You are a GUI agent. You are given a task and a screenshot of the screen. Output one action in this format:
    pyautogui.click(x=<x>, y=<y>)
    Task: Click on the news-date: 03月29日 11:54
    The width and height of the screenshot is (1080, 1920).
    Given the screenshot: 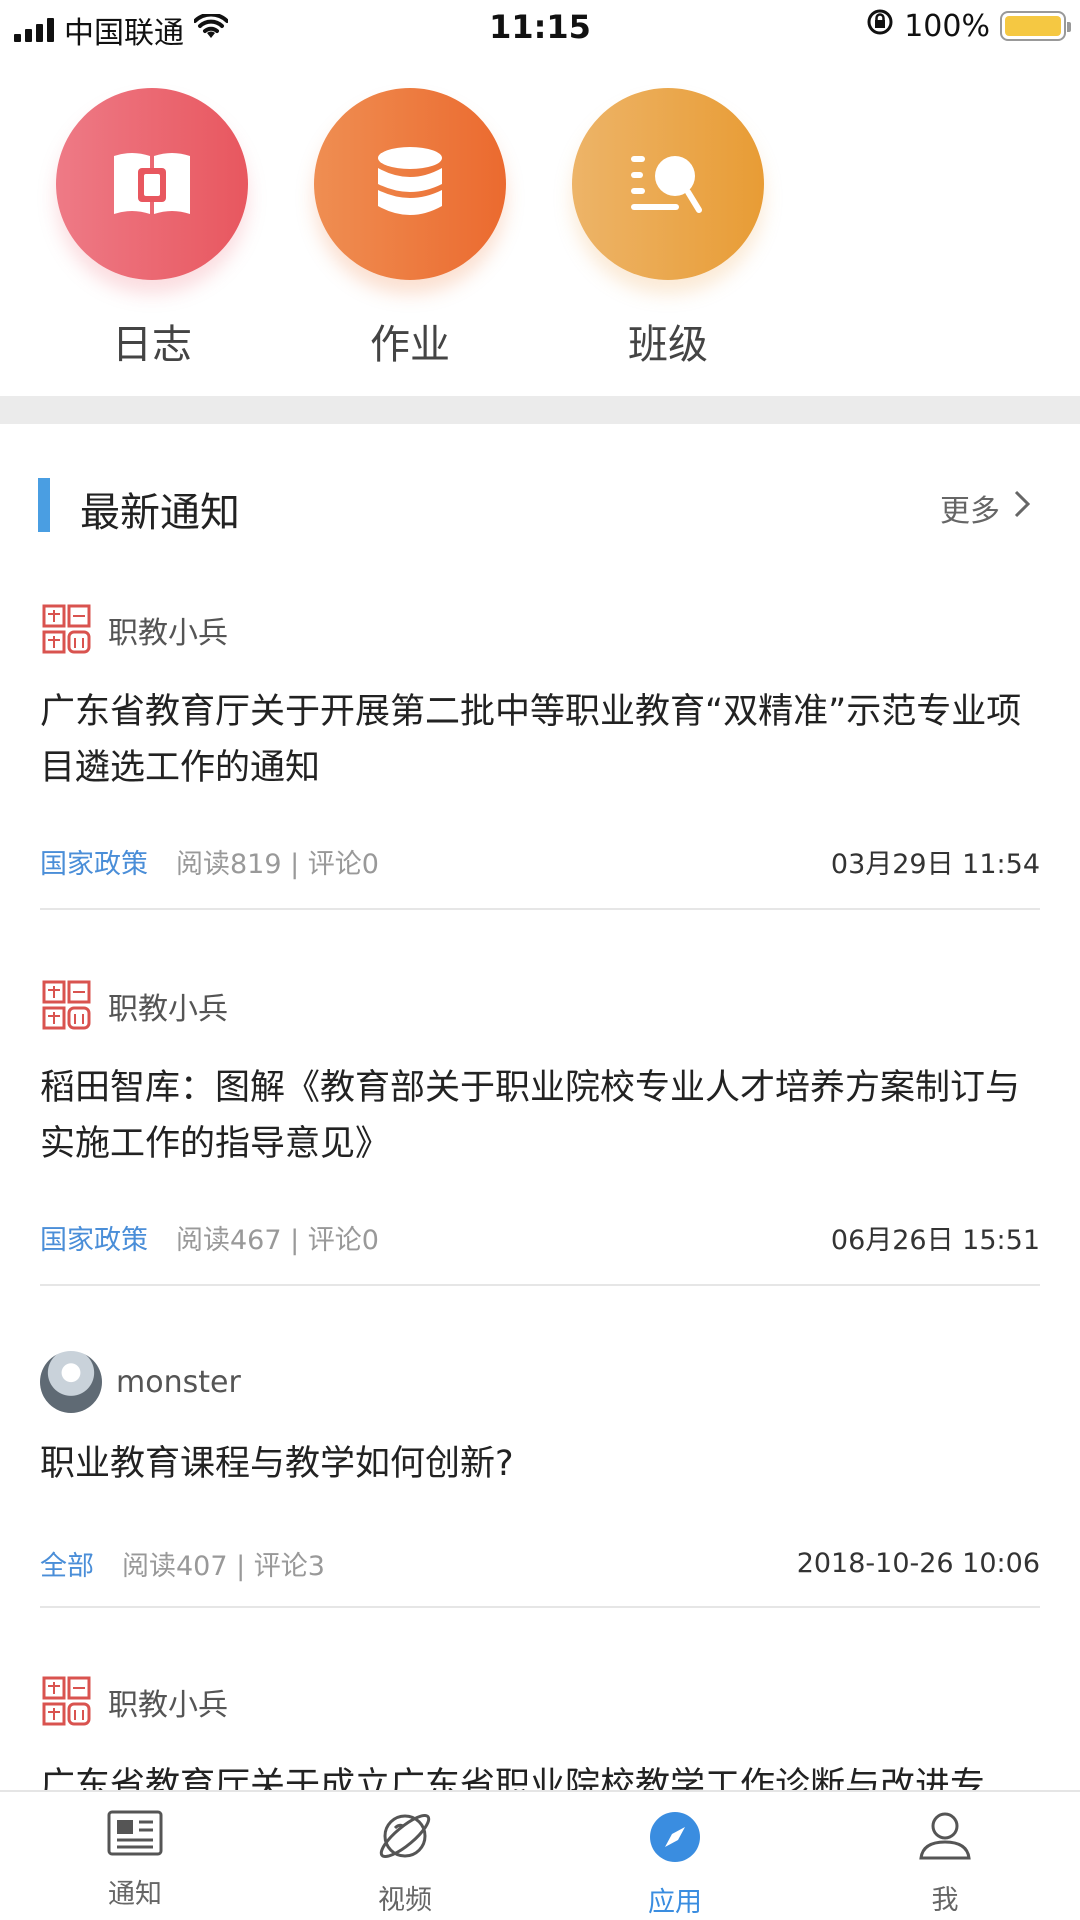 What is the action you would take?
    pyautogui.click(x=935, y=864)
    